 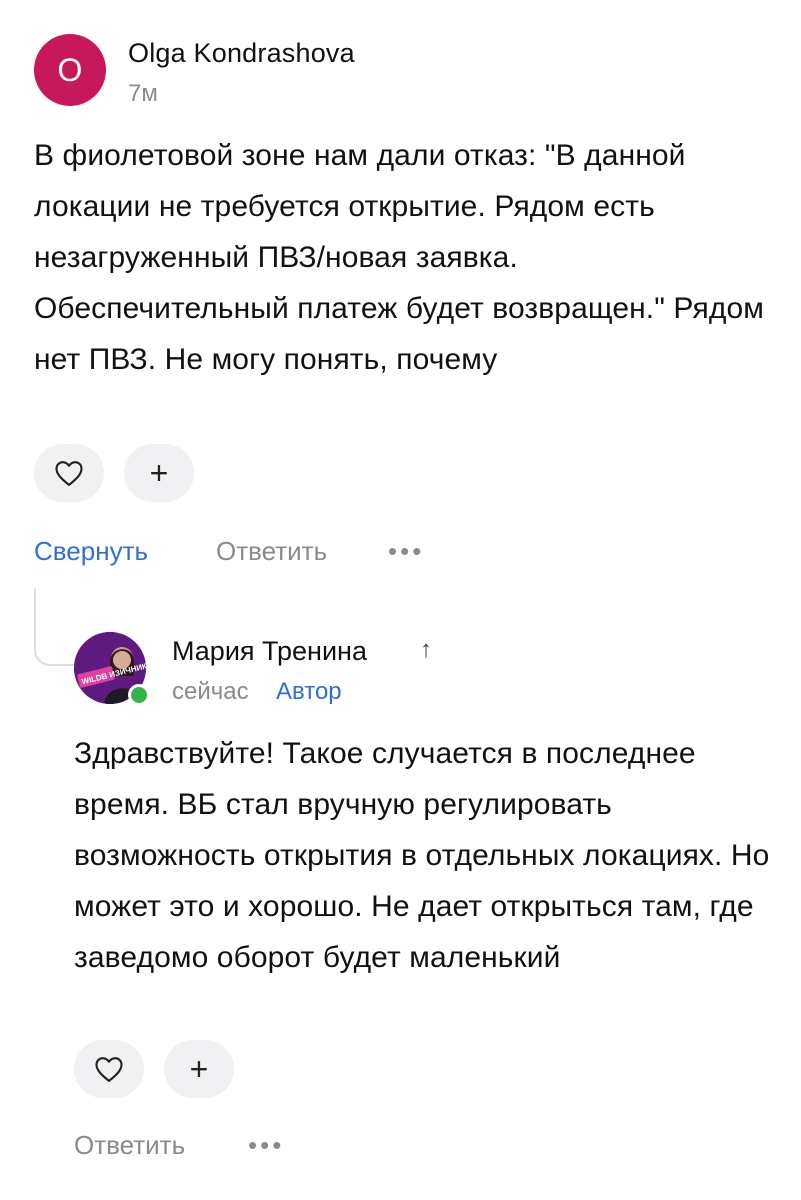 I want to click on avatar: O, so click(x=70, y=70).